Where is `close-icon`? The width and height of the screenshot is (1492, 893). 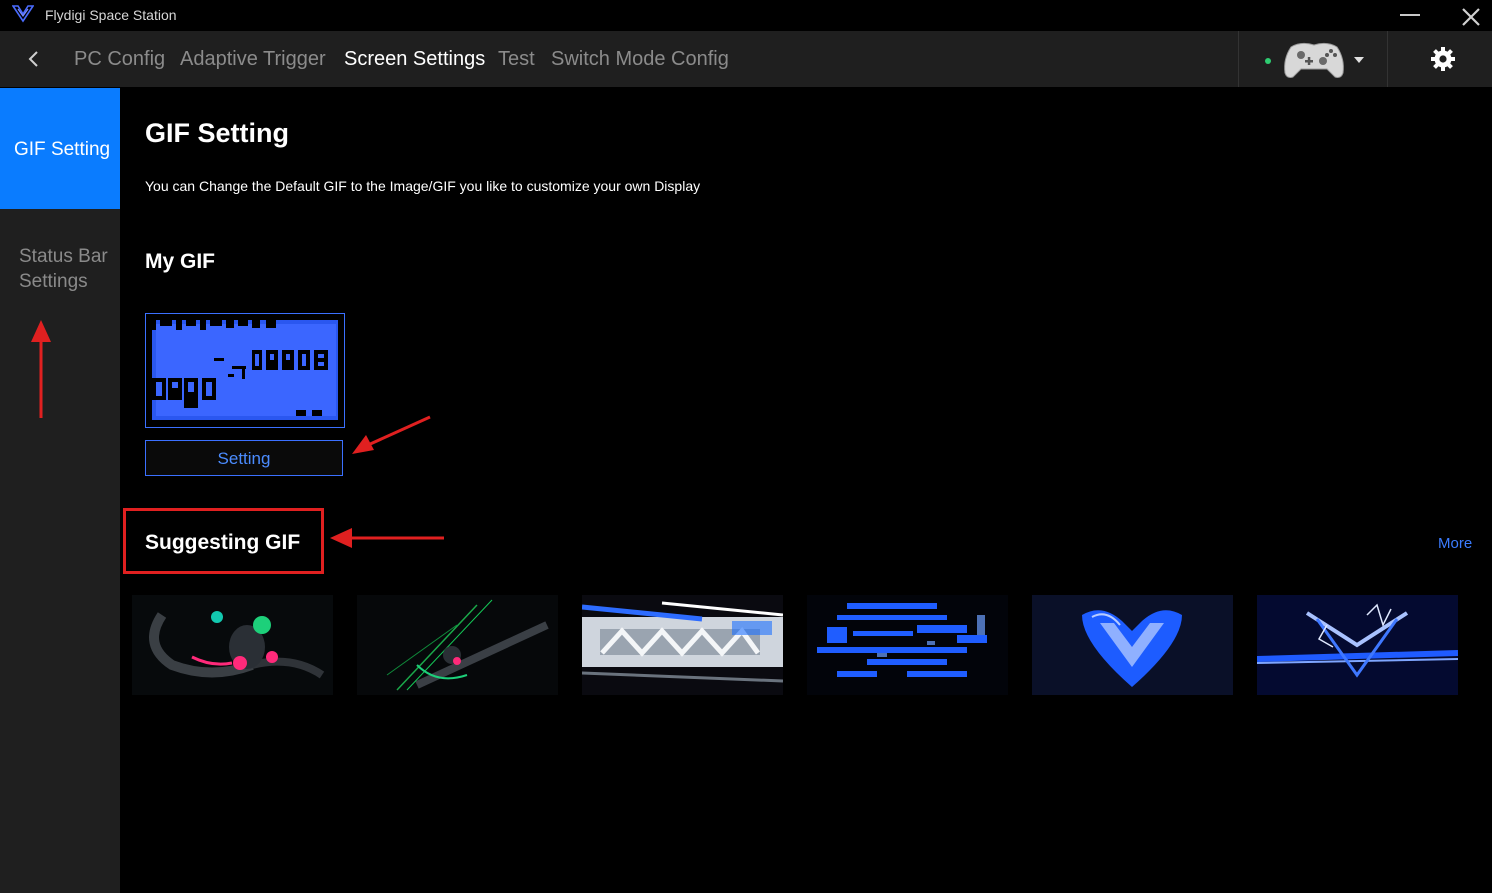
close-icon is located at coordinates (1471, 17).